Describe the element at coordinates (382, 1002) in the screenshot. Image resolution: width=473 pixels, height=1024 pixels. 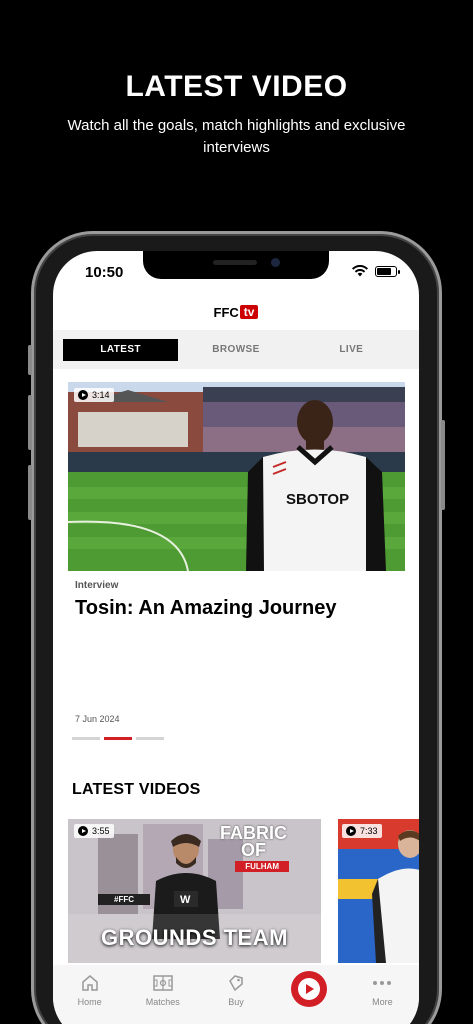
I see `nav-more-label: More` at that location.